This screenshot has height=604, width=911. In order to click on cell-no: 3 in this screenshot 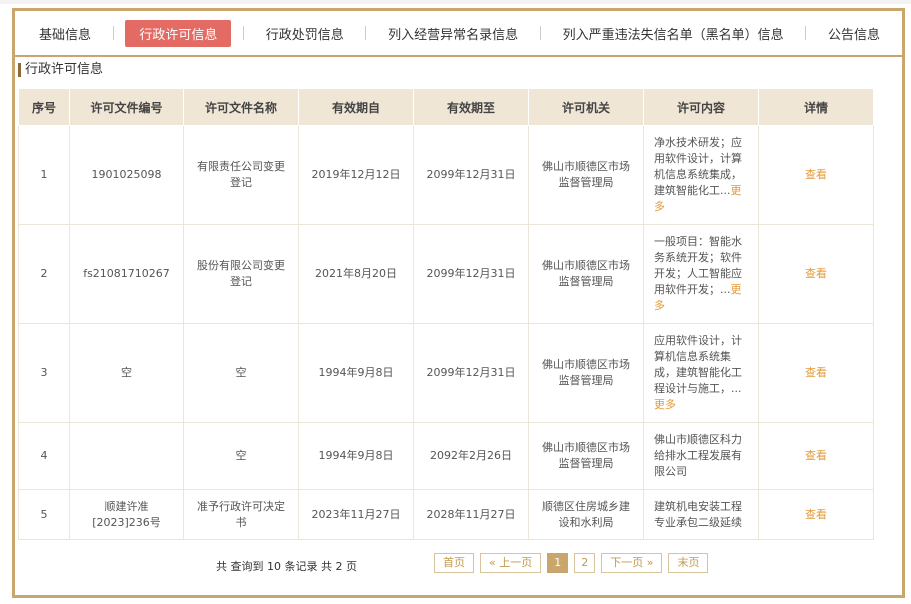, I will do `click(44, 373)`.